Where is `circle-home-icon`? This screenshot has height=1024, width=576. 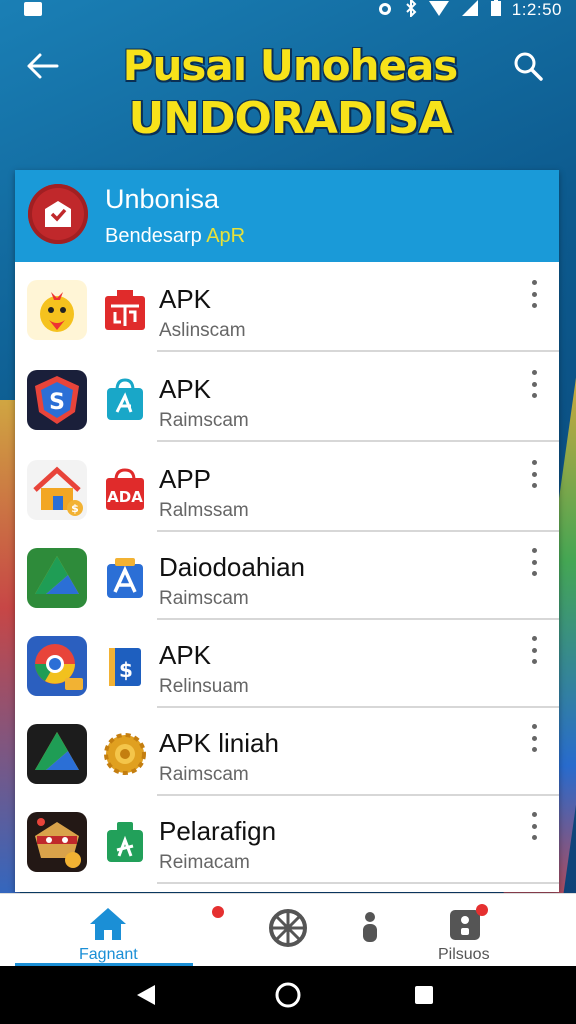 circle-home-icon is located at coordinates (288, 995).